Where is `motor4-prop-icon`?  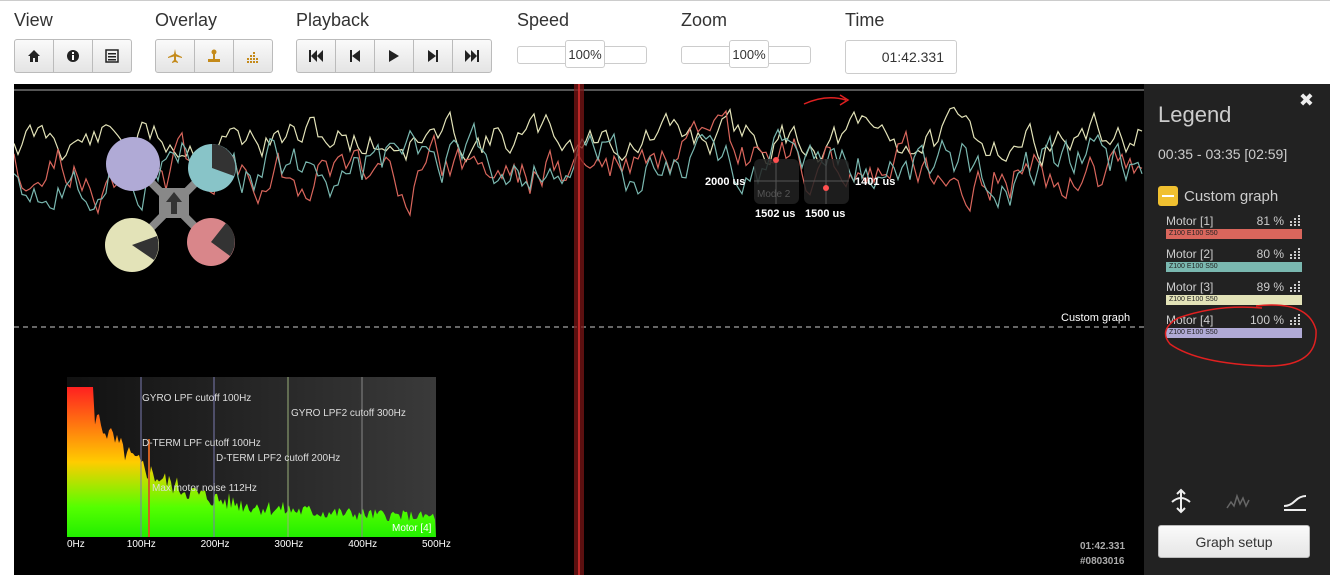
motor4-prop-icon is located at coordinates (133, 164).